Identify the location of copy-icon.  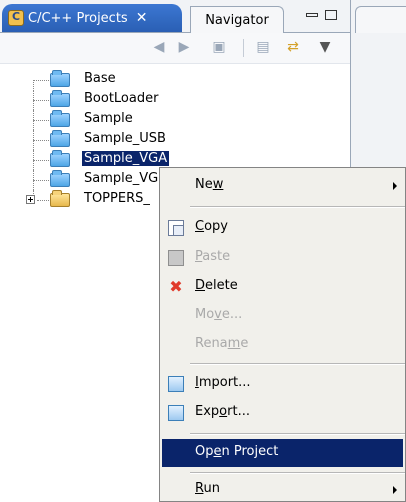
(176, 228).